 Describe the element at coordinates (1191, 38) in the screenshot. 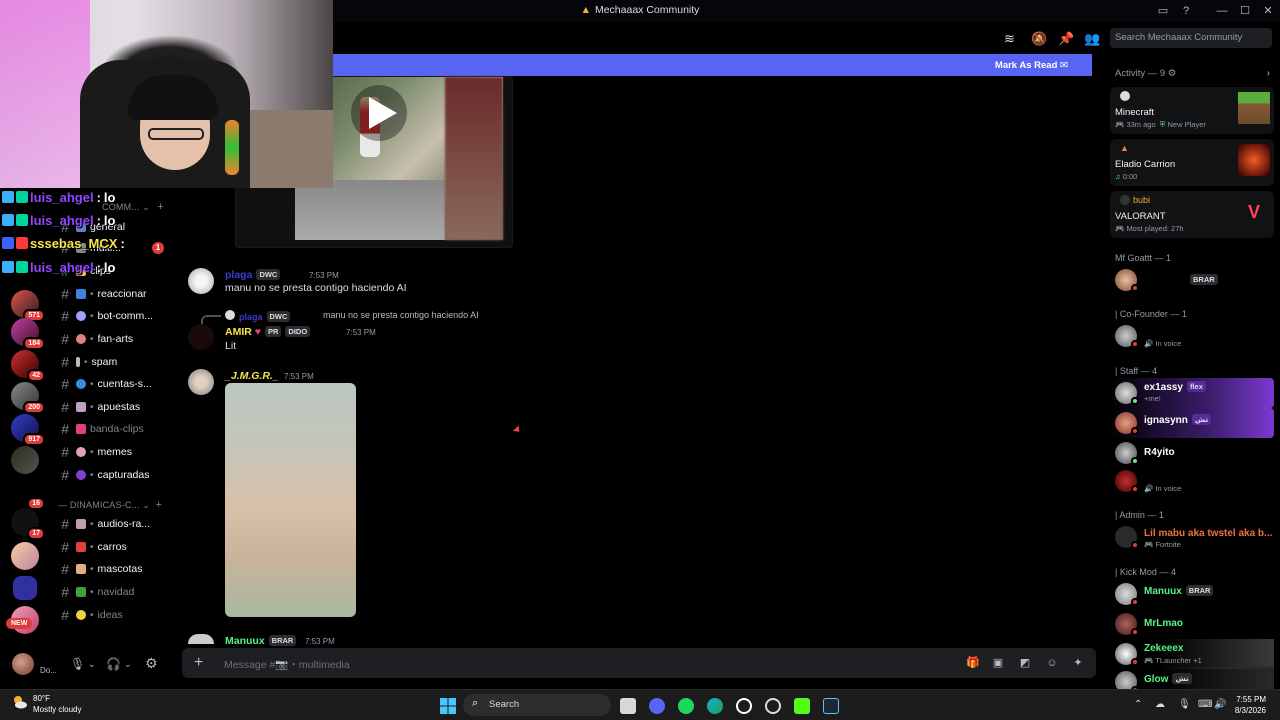

I see `search-input: Search Mechaaax Community` at that location.